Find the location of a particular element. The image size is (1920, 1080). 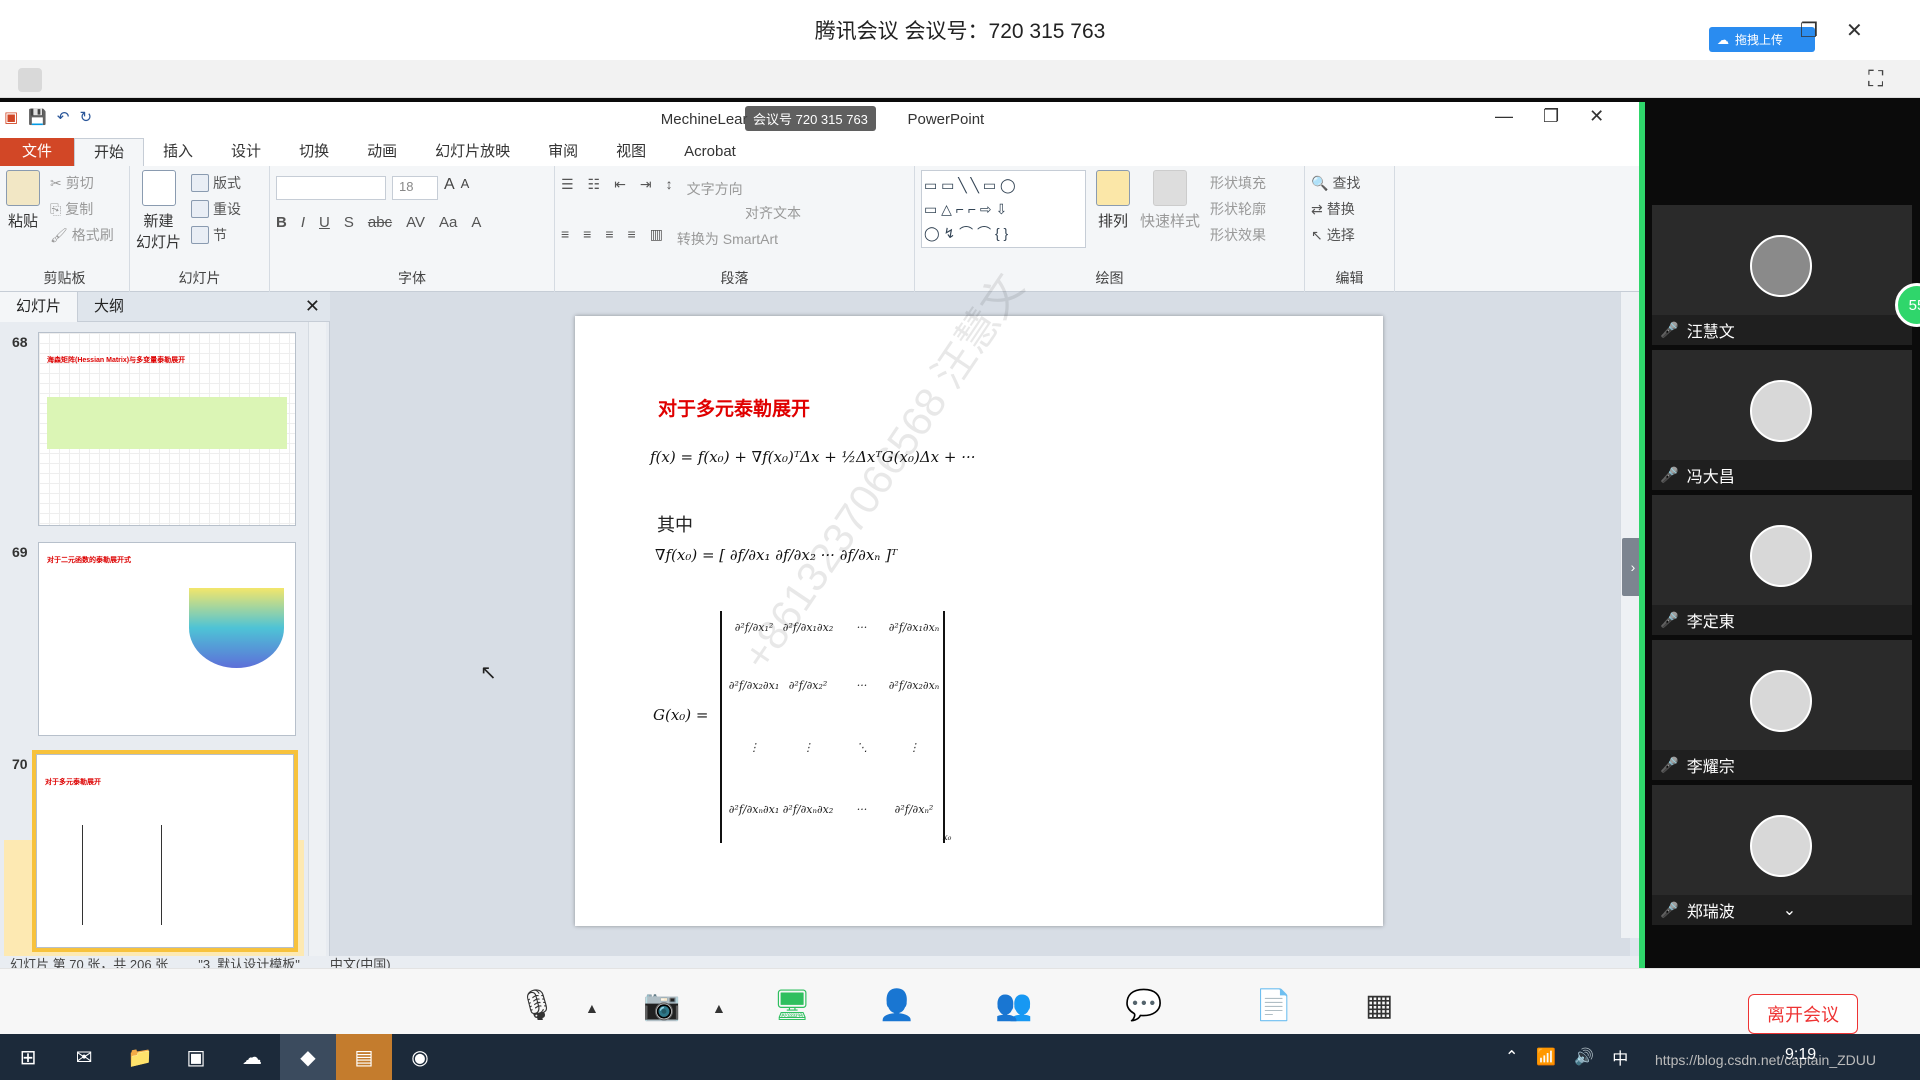

minimize-icon: — is located at coordinates (1504, 116).